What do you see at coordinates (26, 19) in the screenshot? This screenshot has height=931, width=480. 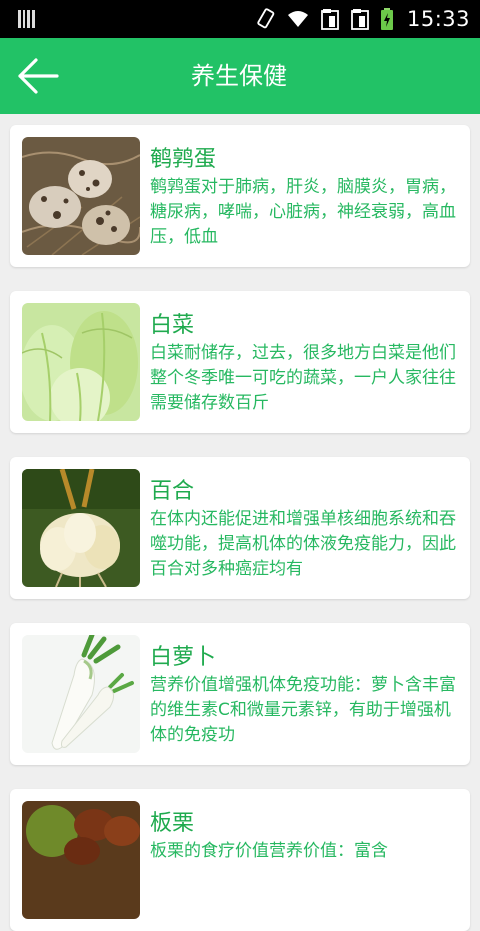 I see `barcode-icon` at bounding box center [26, 19].